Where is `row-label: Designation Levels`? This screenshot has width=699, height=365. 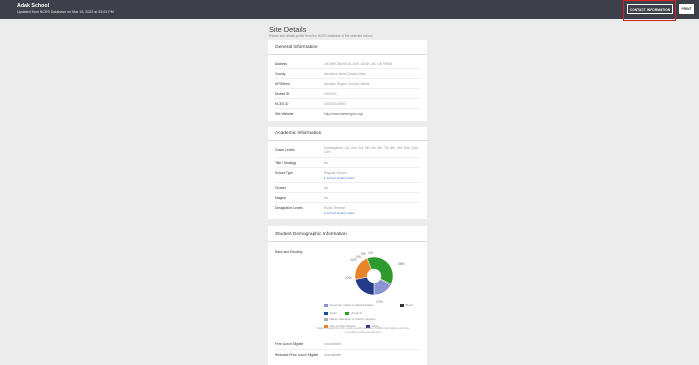
row-label: Designation Levels is located at coordinates (289, 208).